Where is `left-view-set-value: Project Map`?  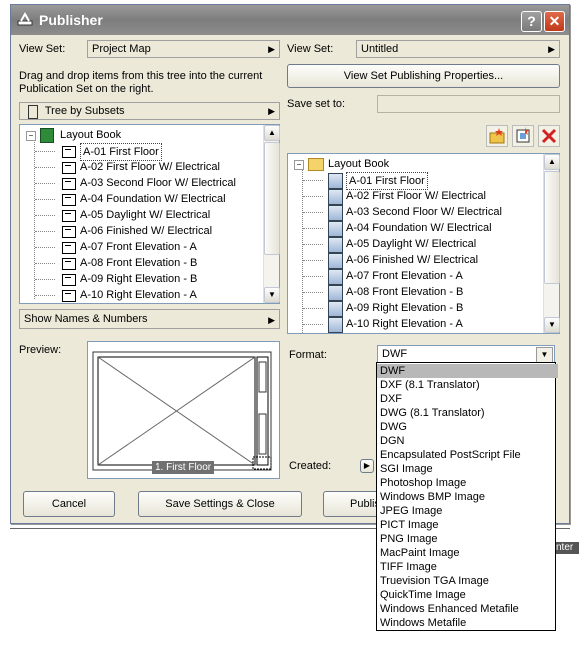
left-view-set-value: Project Map is located at coordinates (121, 49).